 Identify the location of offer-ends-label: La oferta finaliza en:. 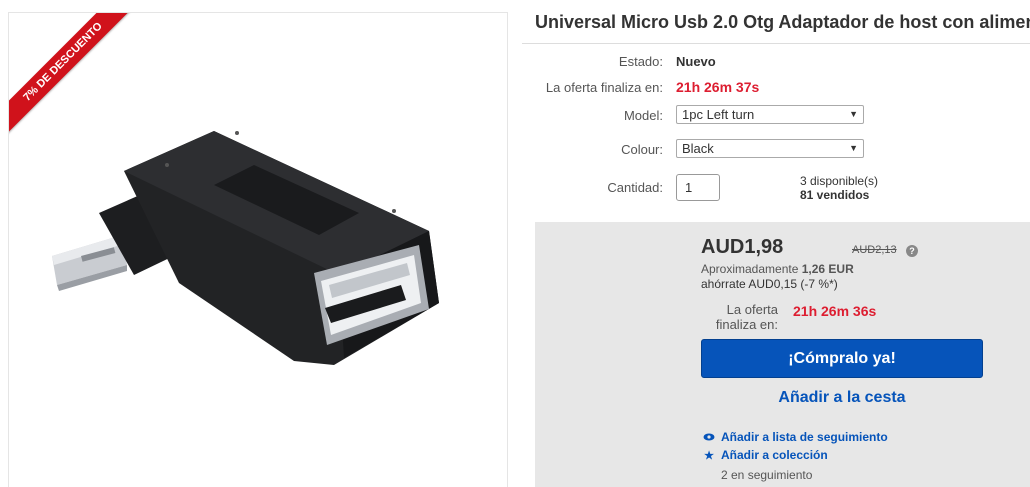
(604, 87).